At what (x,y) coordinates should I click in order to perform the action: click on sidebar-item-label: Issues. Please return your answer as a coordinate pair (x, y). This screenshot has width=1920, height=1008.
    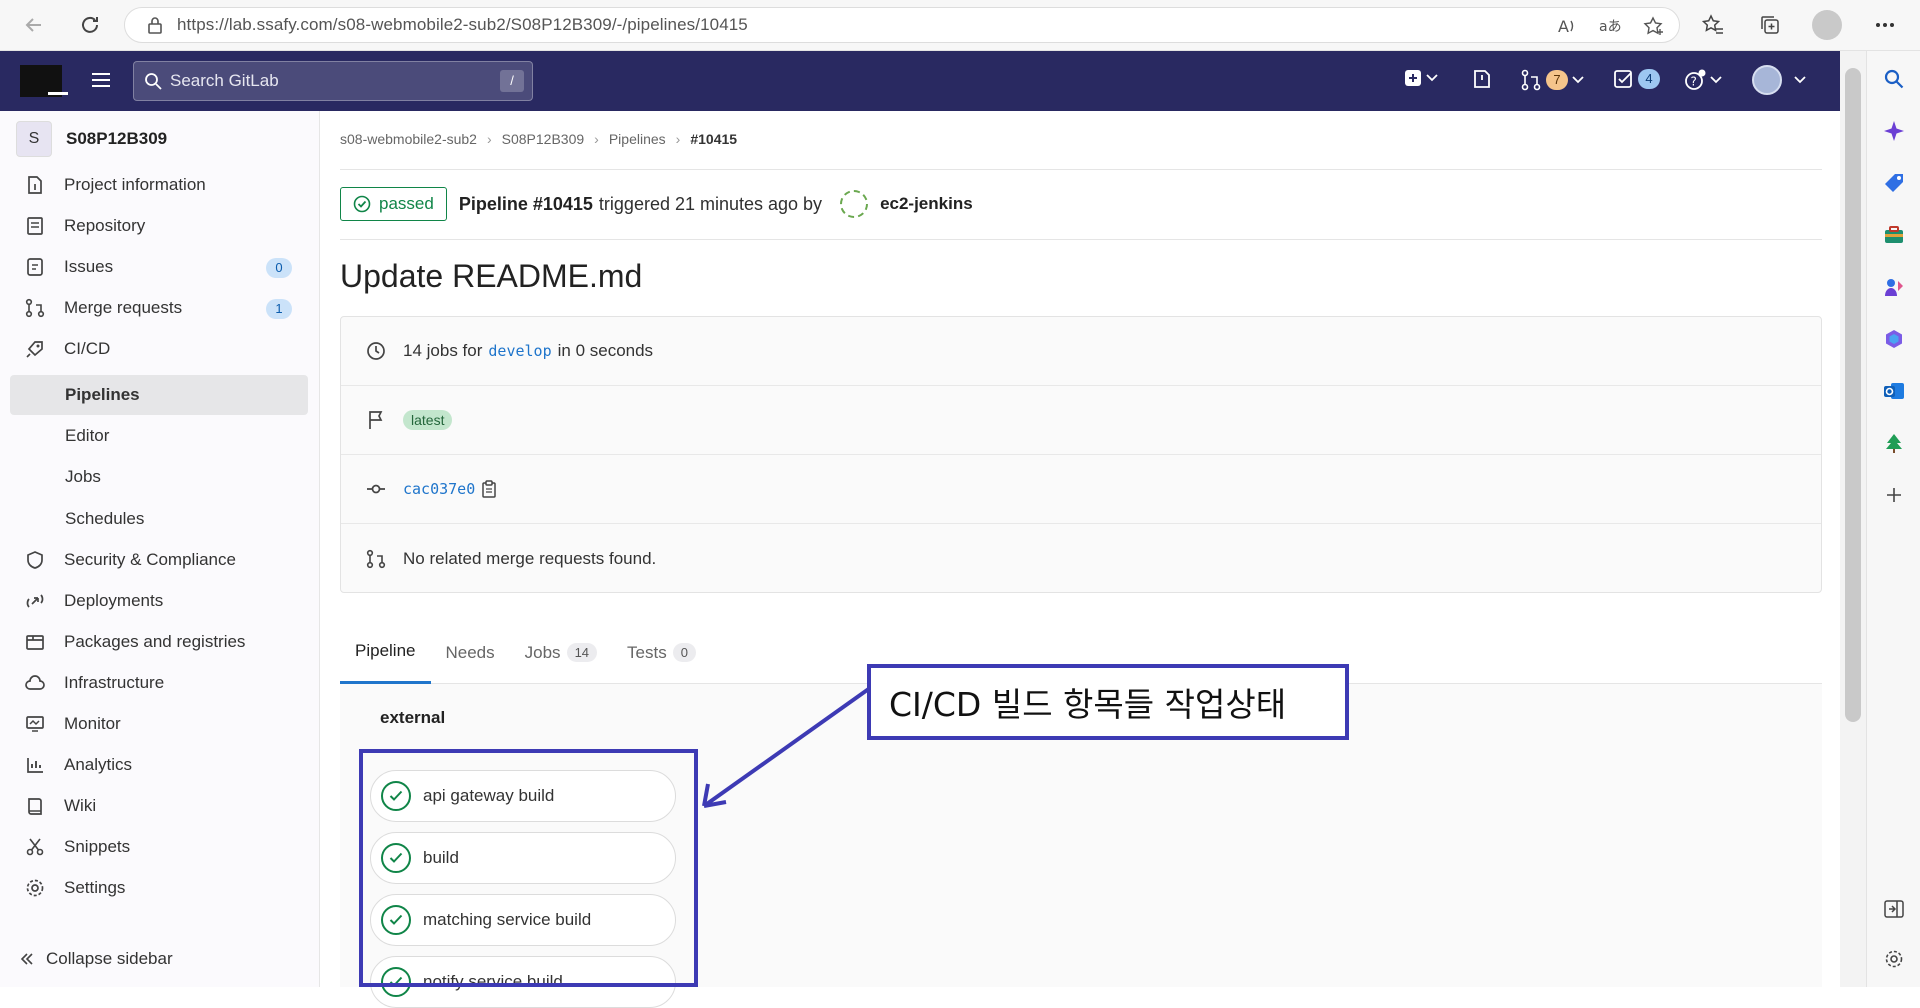
    Looking at the image, I should click on (89, 266).